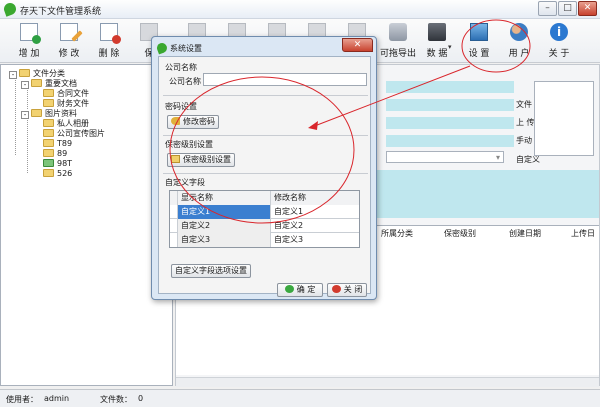 This screenshot has height=407, width=600. Describe the element at coordinates (567, 8) in the screenshot. I see `maximize-button: □` at that location.